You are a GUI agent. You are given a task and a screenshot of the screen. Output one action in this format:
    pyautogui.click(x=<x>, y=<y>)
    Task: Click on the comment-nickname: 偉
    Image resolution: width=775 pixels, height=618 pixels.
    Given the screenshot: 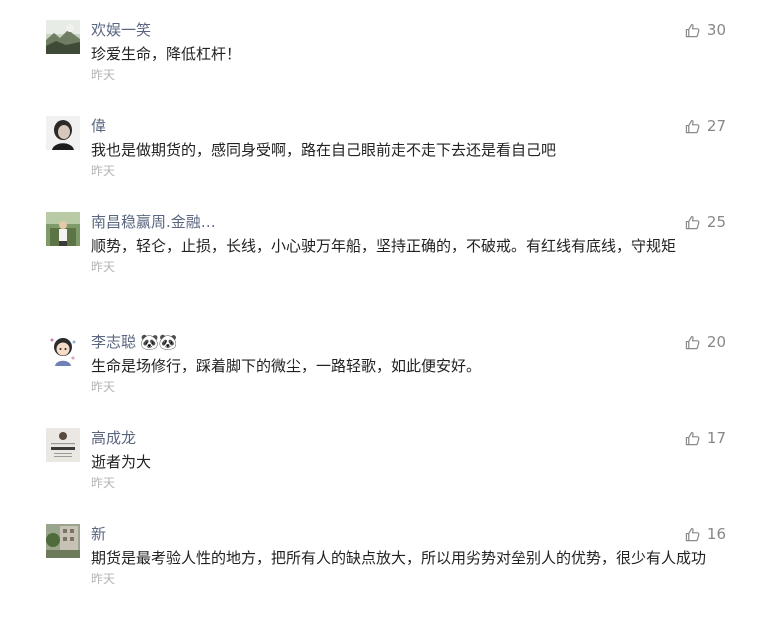 What is the action you would take?
    pyautogui.click(x=401, y=126)
    